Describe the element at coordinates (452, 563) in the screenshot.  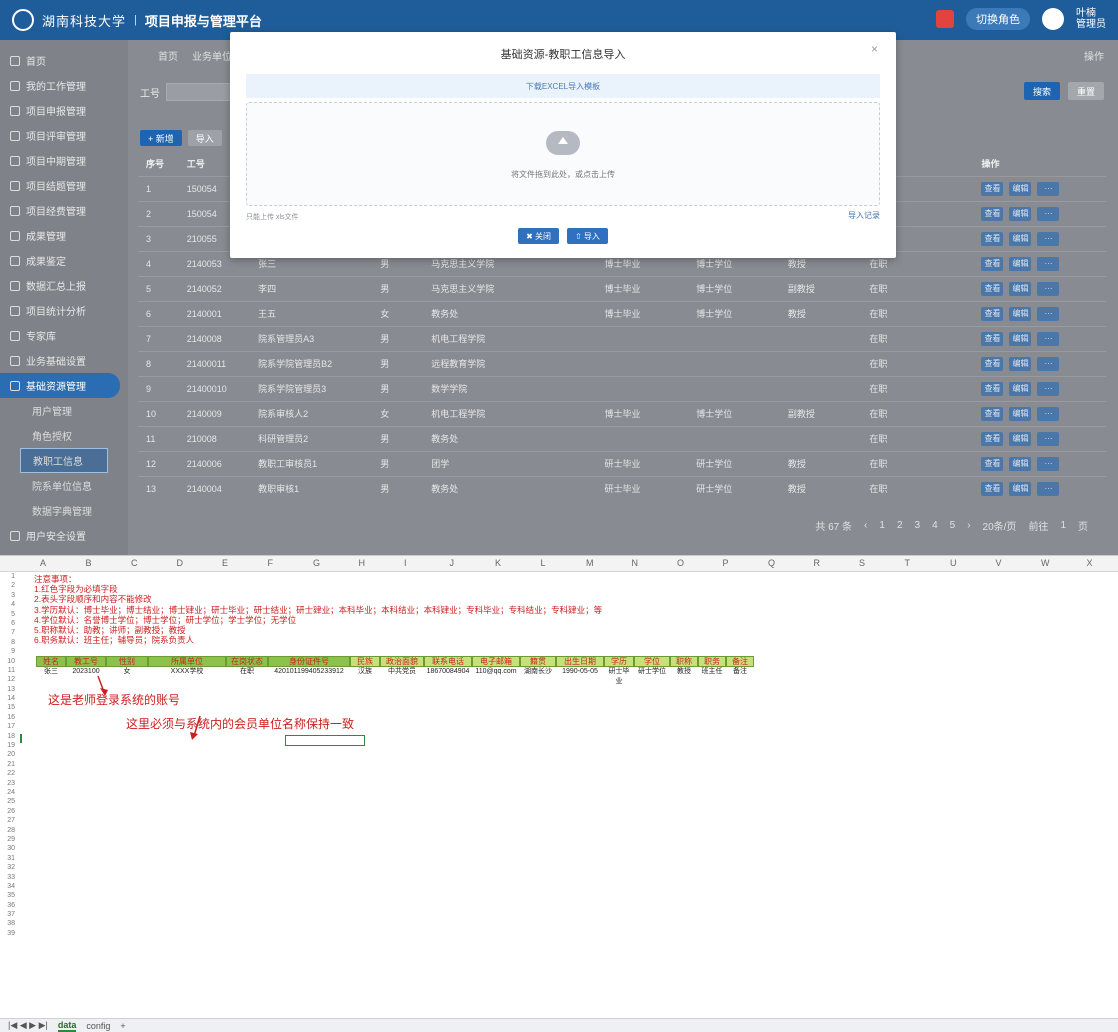
I see `column-letter: J` at that location.